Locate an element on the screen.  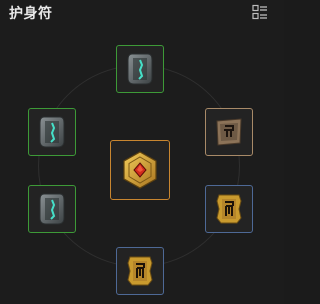
panel-title: 护身符 is located at coordinates (31, 14).